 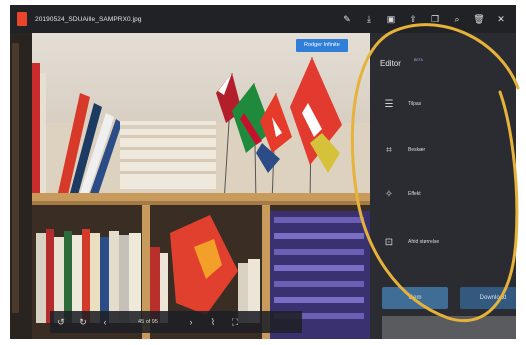 I want to click on editor-item-effects: ✧ Effekt, so click(x=445, y=194).